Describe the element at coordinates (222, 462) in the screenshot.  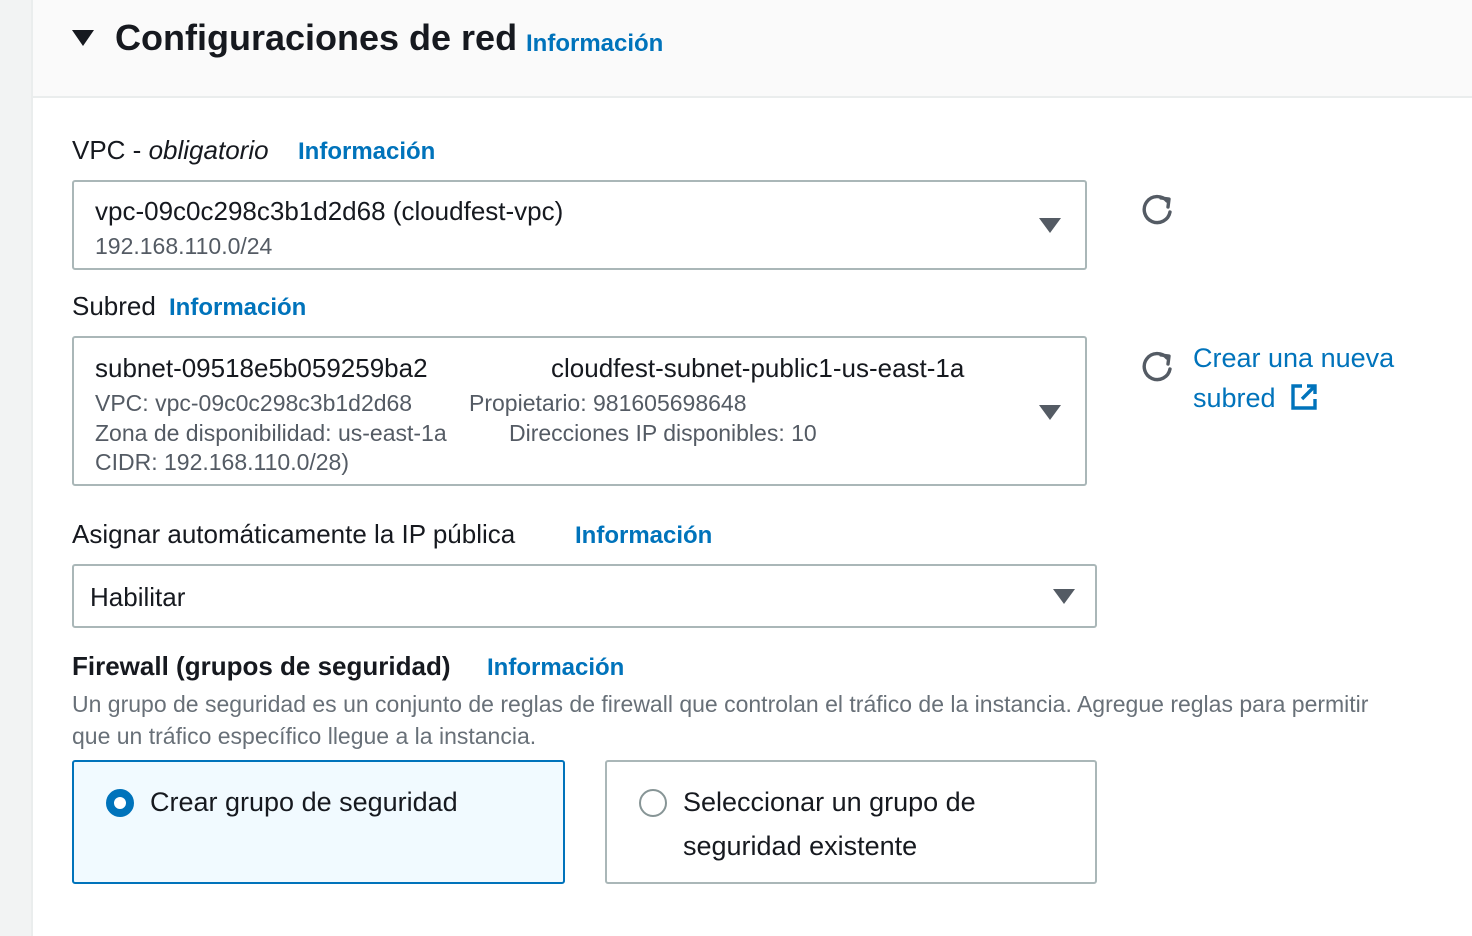
I see `subnet-cidr-detail: CIDR: 192.168.110.0/28)` at that location.